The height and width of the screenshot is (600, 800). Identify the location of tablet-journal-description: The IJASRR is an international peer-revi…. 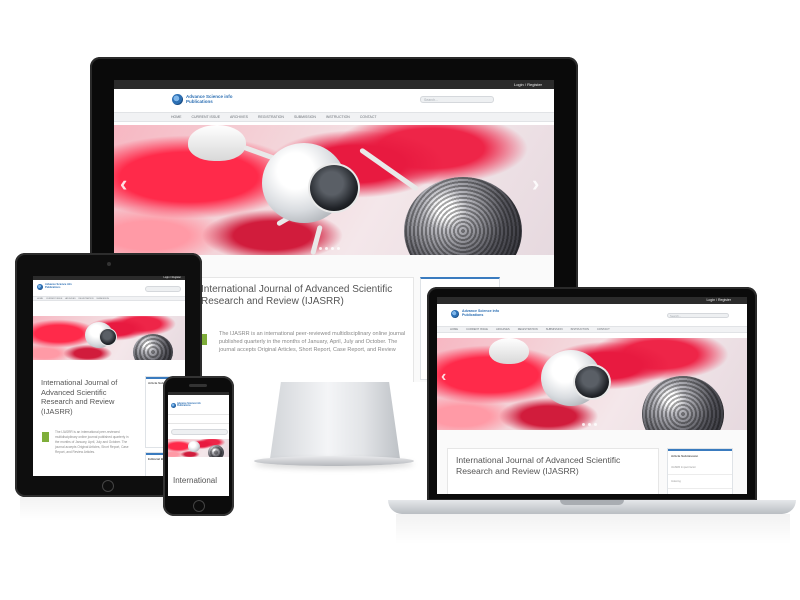
(92, 442).